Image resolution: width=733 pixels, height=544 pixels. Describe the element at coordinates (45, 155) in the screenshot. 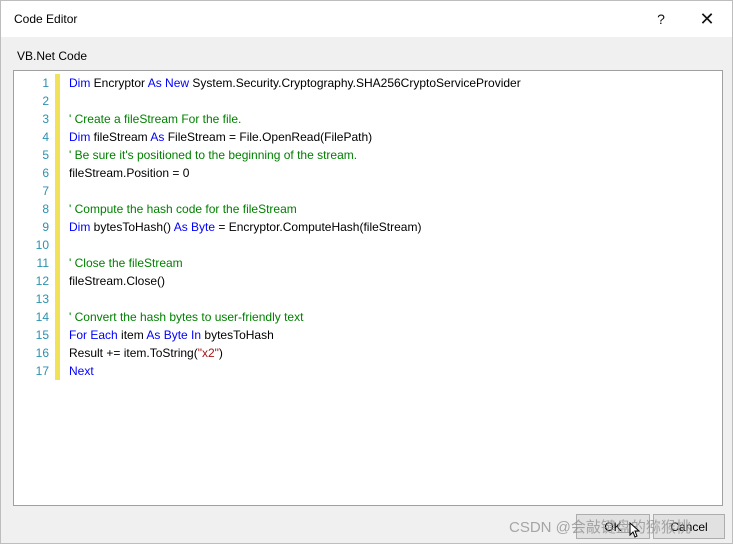

I see `line-number: 5` at that location.